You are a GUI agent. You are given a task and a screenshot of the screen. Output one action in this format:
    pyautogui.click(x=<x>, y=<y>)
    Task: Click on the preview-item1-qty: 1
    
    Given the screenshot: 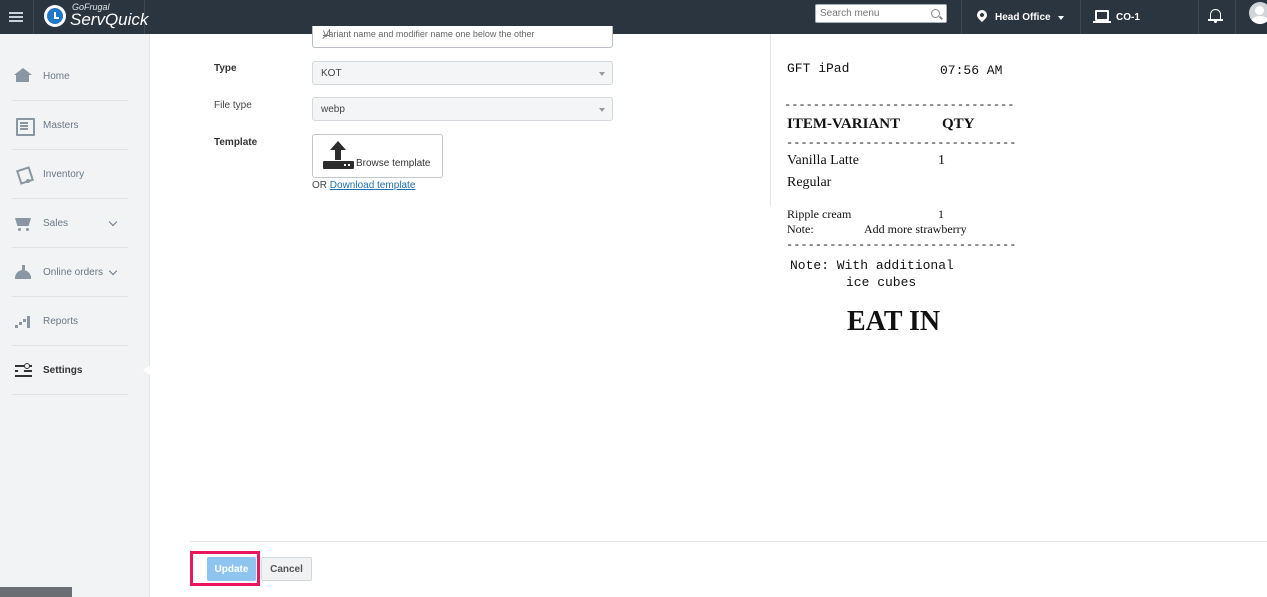 What is the action you would take?
    pyautogui.click(x=941, y=160)
    